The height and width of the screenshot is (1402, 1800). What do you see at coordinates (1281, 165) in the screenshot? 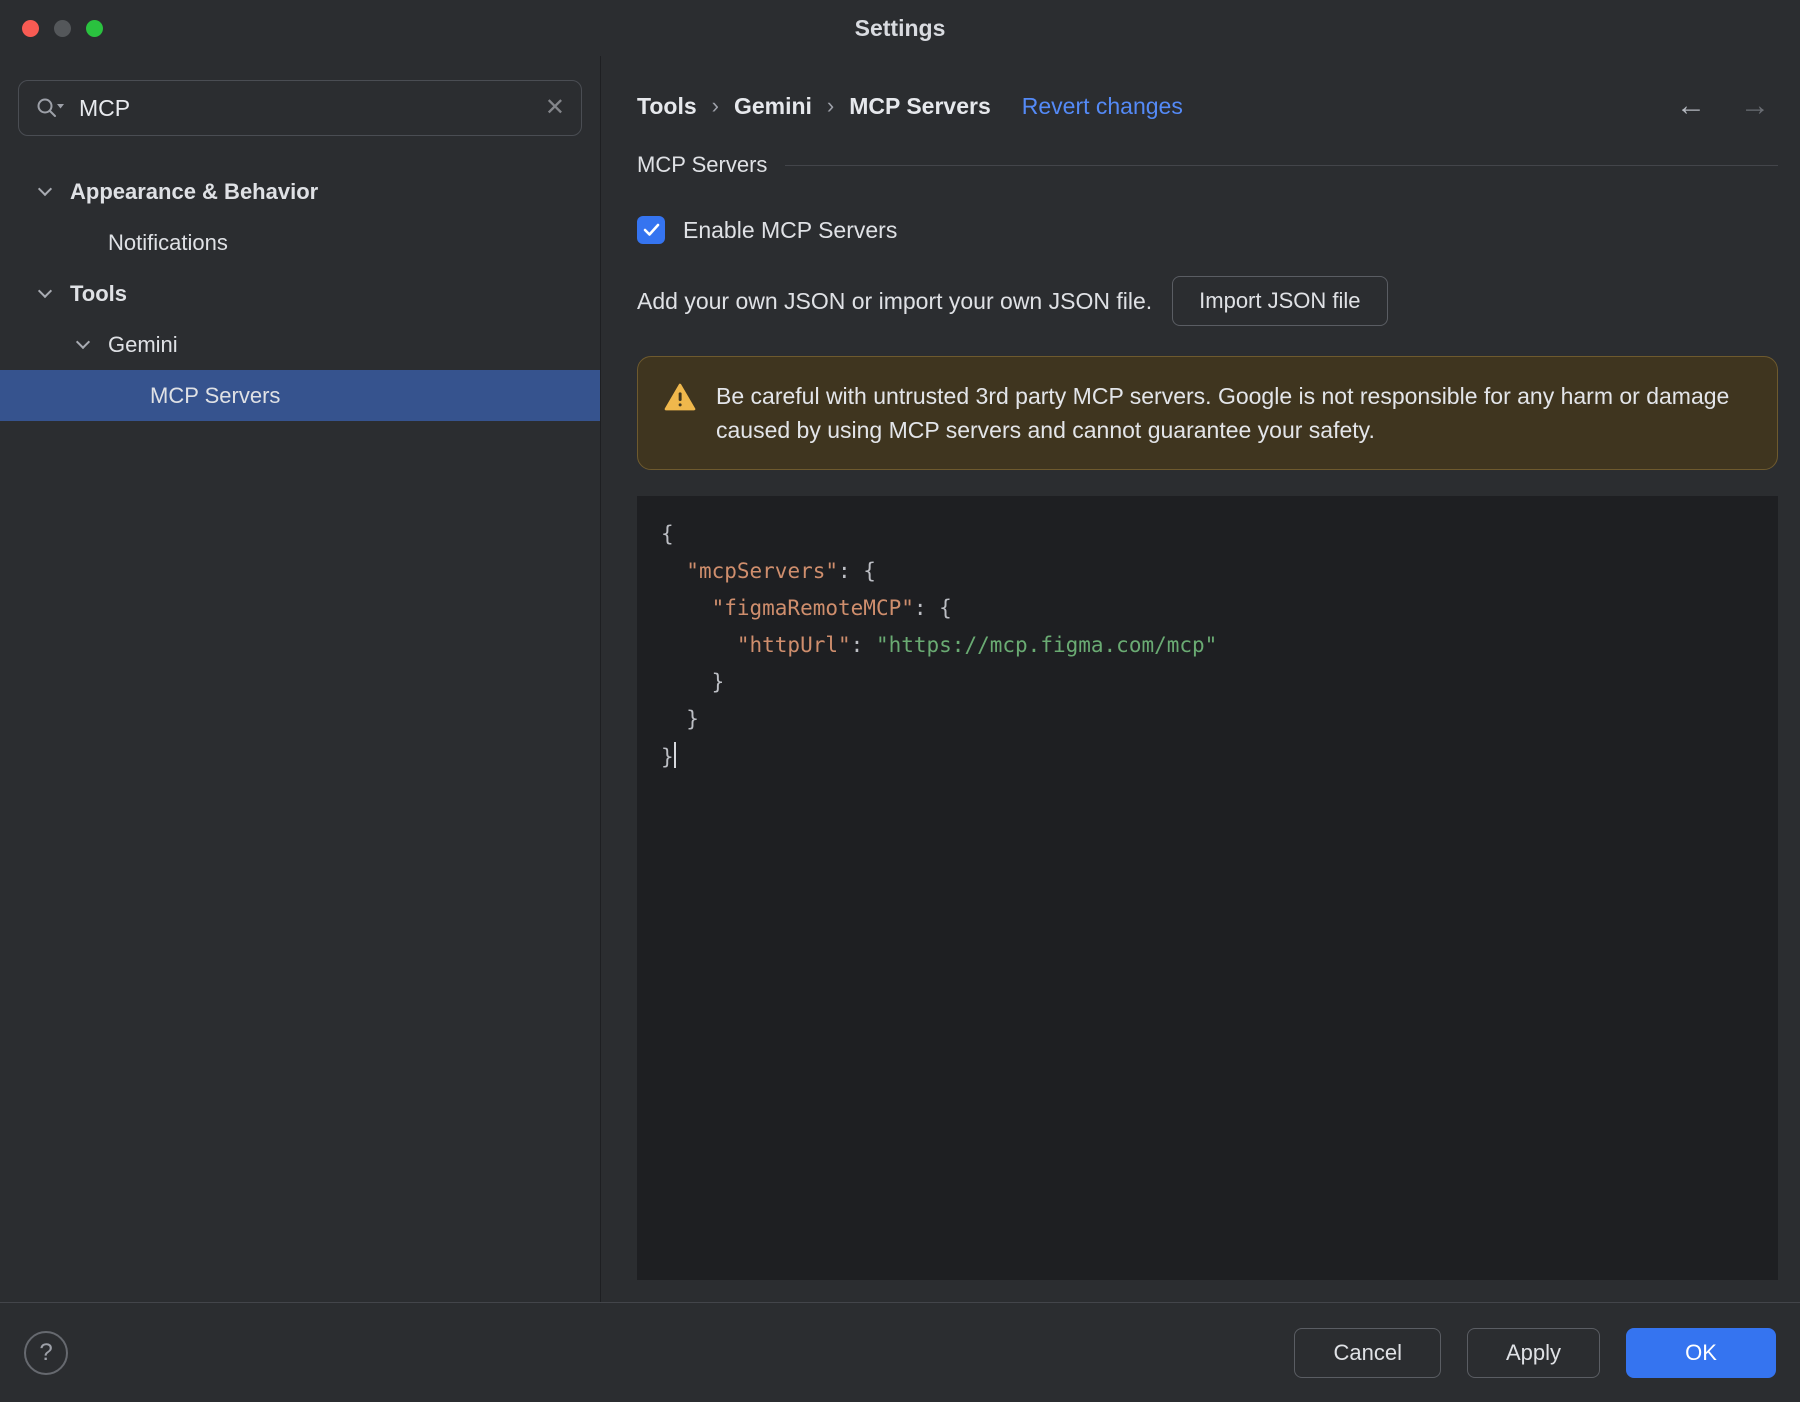
I see `section-divider` at bounding box center [1281, 165].